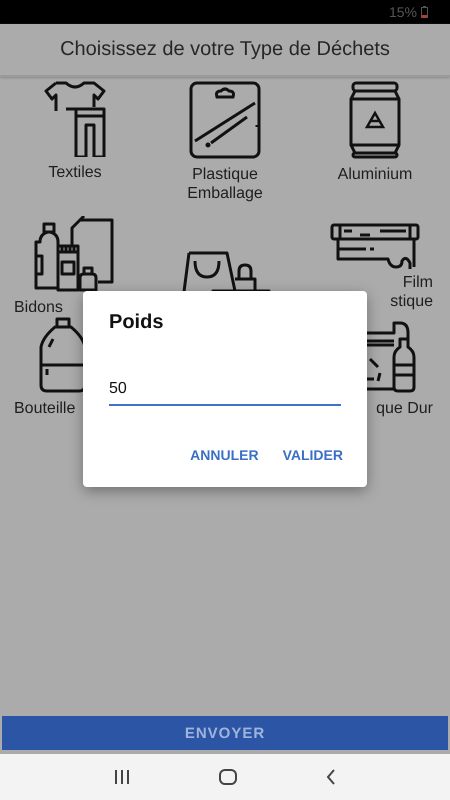 This screenshot has width=450, height=800. Describe the element at coordinates (45, 408) in the screenshot. I see `category-label: Bouteille` at that location.